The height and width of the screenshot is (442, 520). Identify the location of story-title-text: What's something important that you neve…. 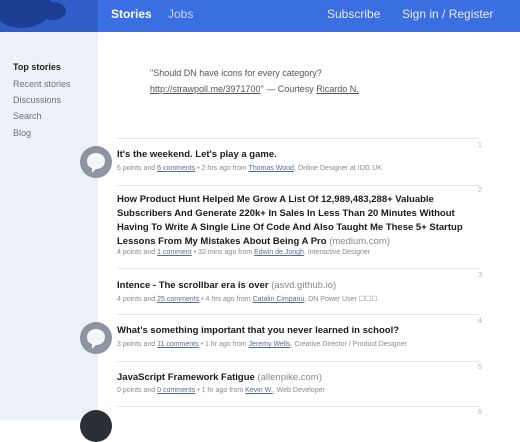
(258, 330).